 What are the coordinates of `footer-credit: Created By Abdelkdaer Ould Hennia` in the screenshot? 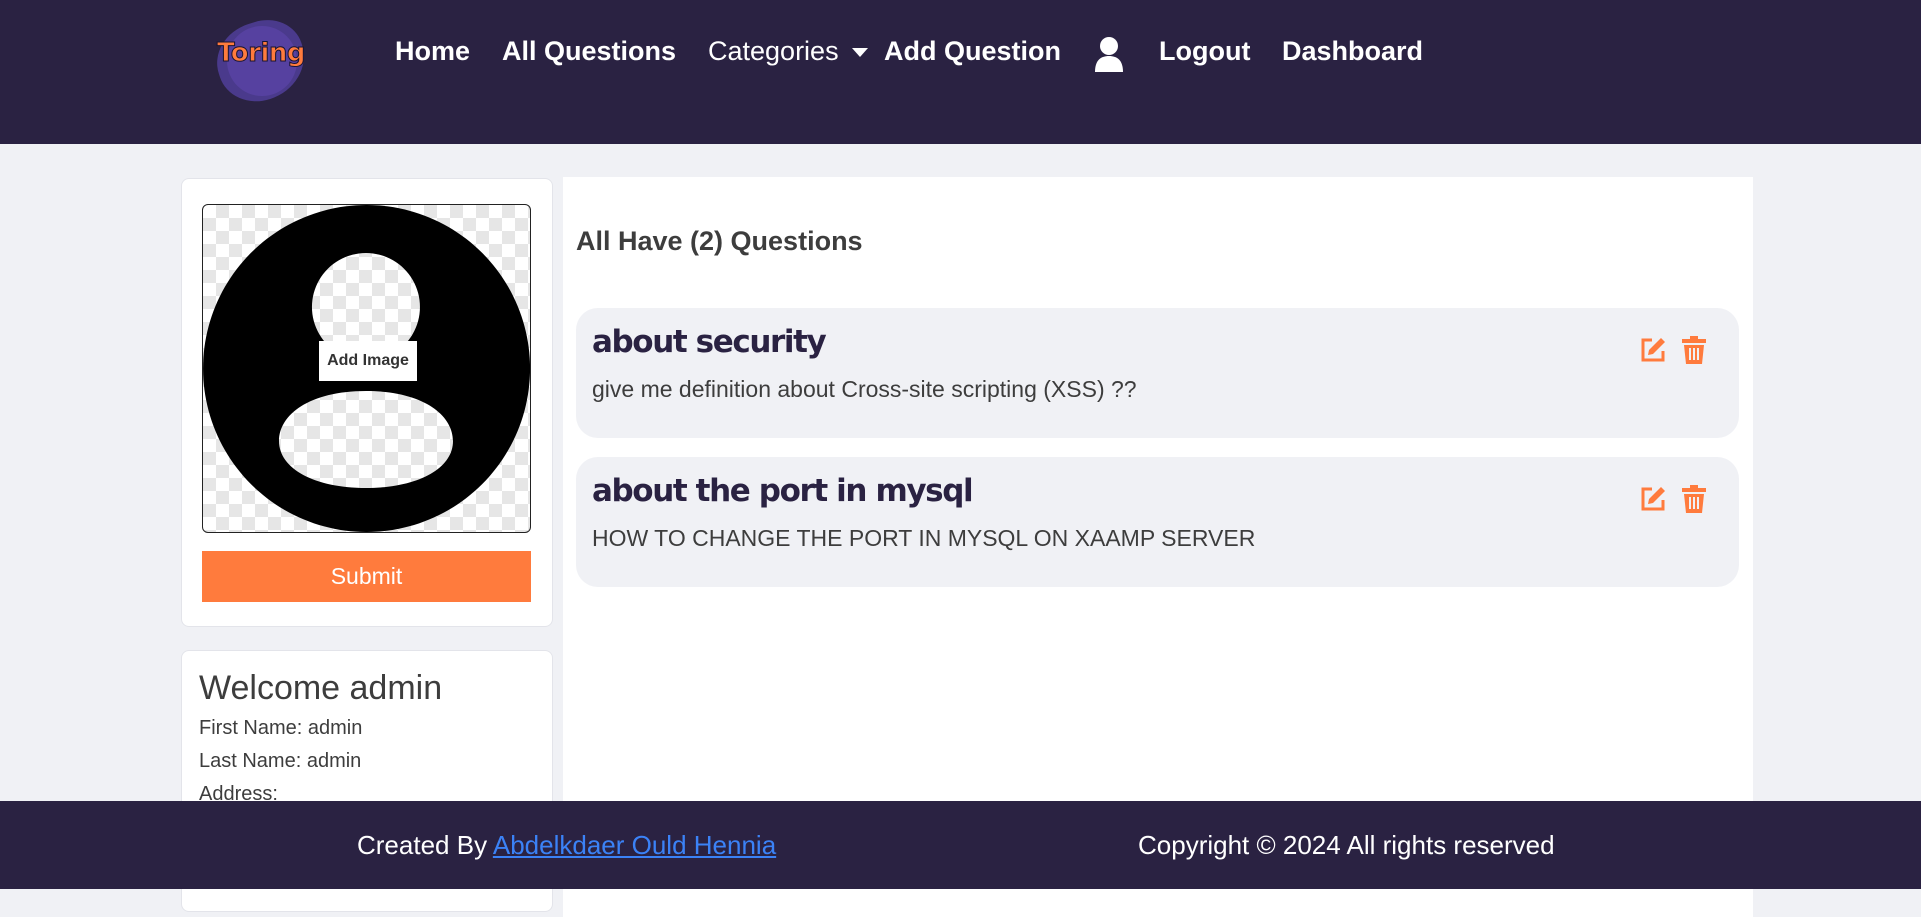 It's located at (566, 845).